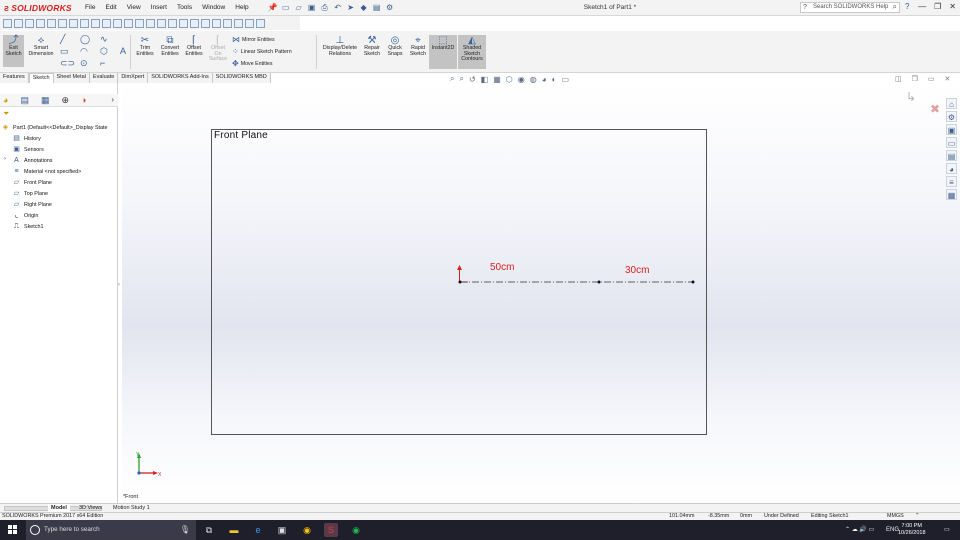 The image size is (960, 540). Describe the element at coordinates (123, 51) in the screenshot. I see `text-icon: A` at that location.